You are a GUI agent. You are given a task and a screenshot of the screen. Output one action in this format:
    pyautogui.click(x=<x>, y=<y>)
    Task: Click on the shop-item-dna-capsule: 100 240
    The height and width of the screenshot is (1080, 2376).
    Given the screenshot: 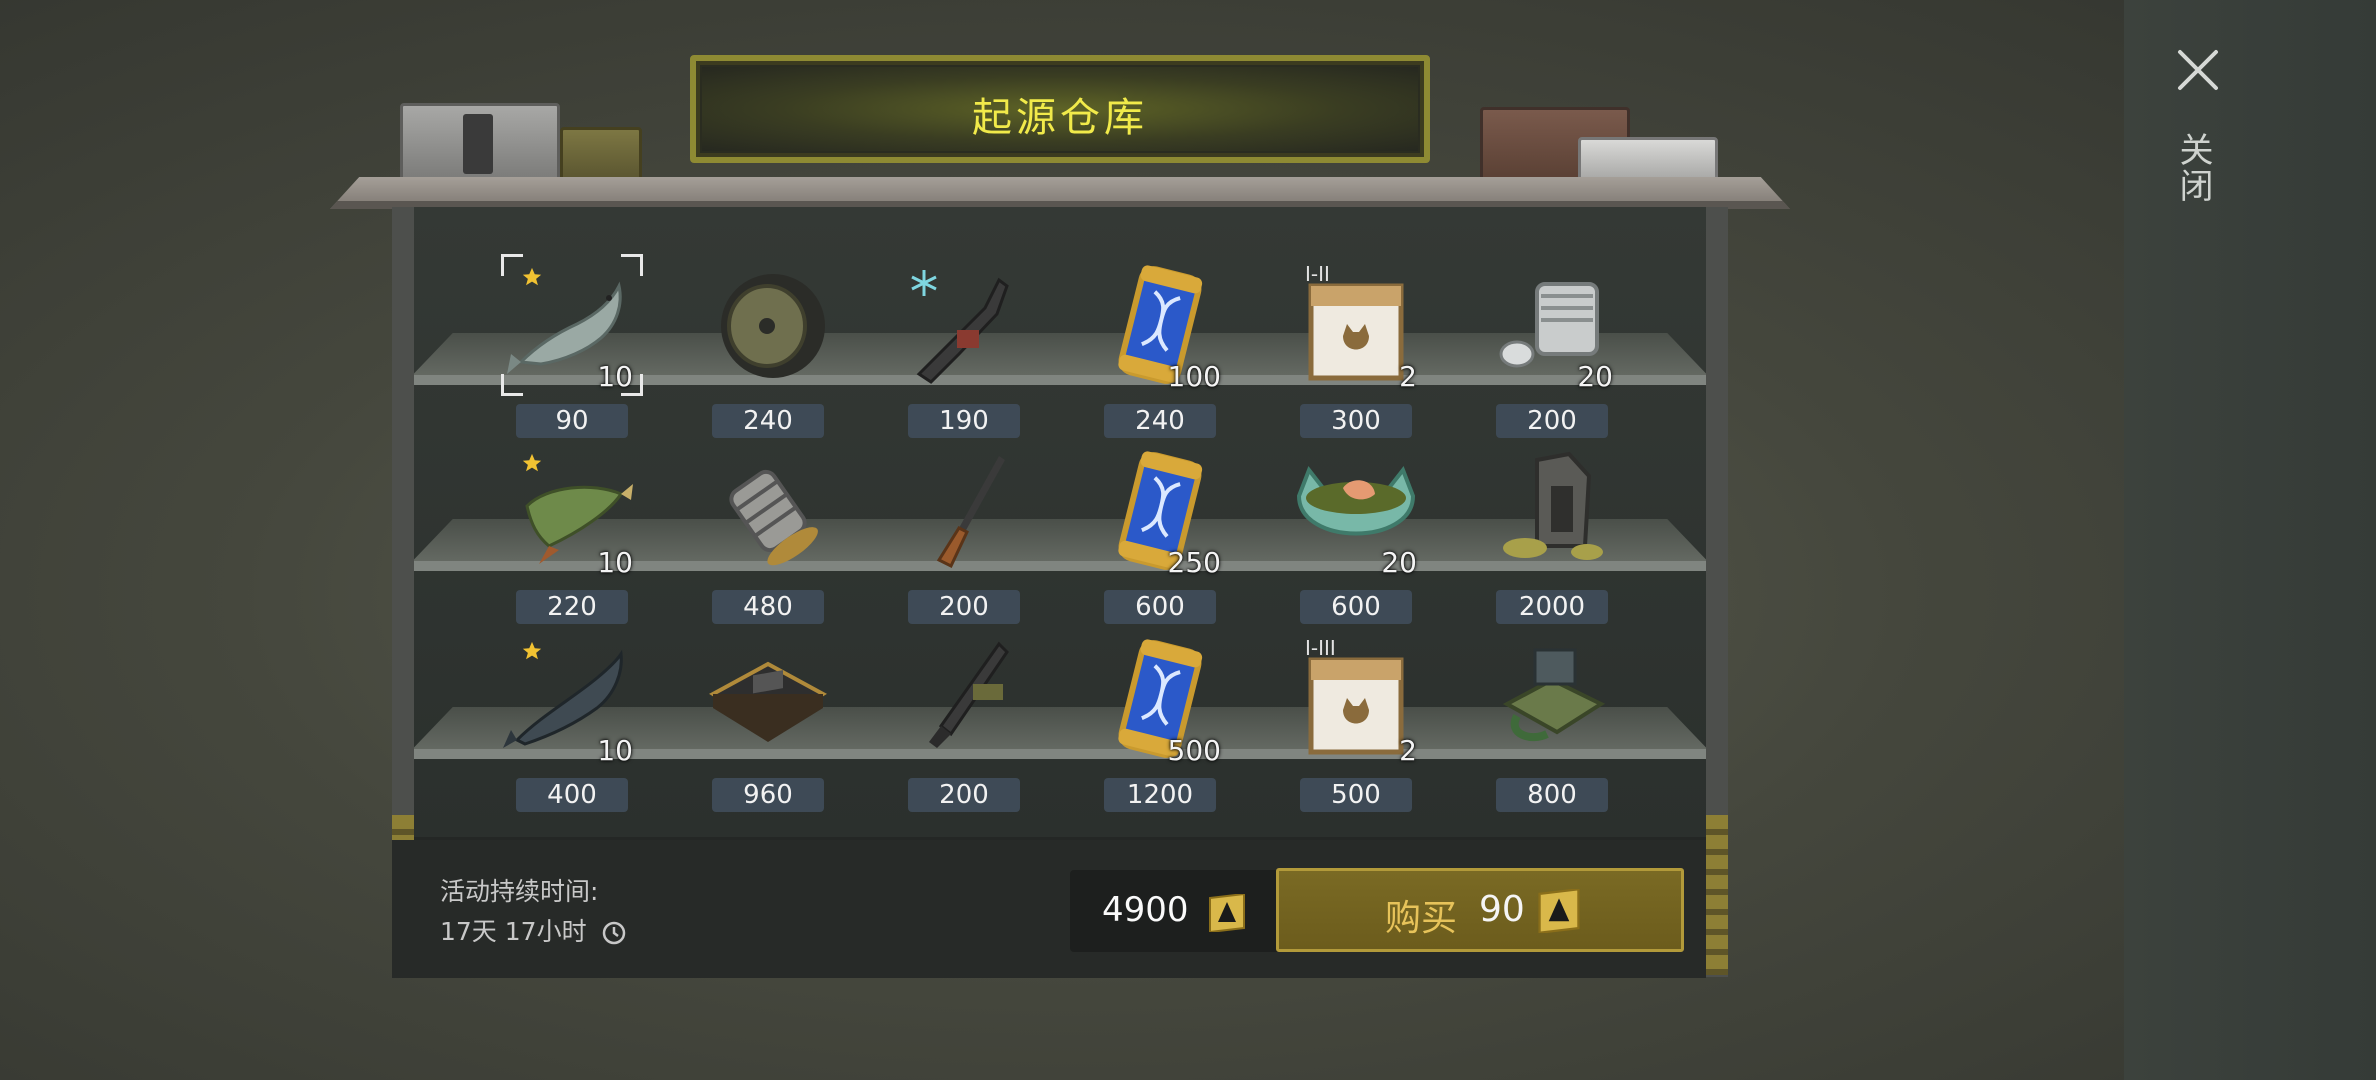 What is the action you would take?
    pyautogui.click(x=1160, y=345)
    